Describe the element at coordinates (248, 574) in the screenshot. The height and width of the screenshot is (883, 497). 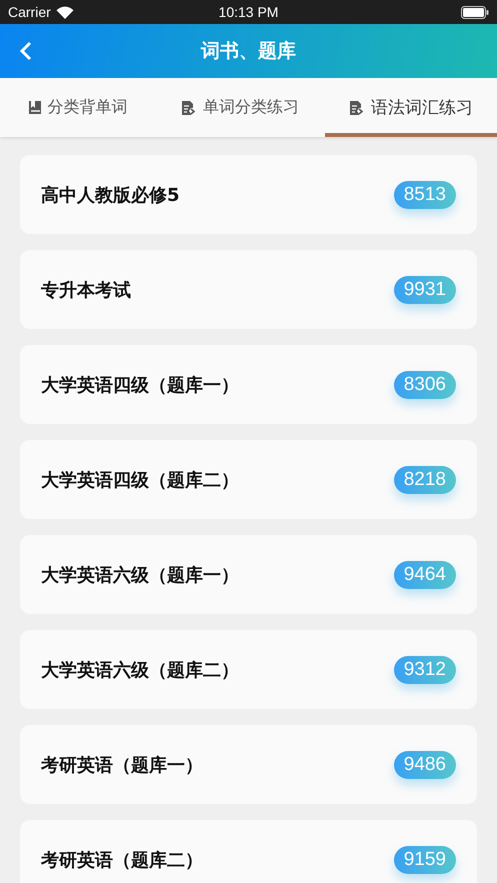
I see `list-card: 大学英语六级（题库一） 9464` at that location.